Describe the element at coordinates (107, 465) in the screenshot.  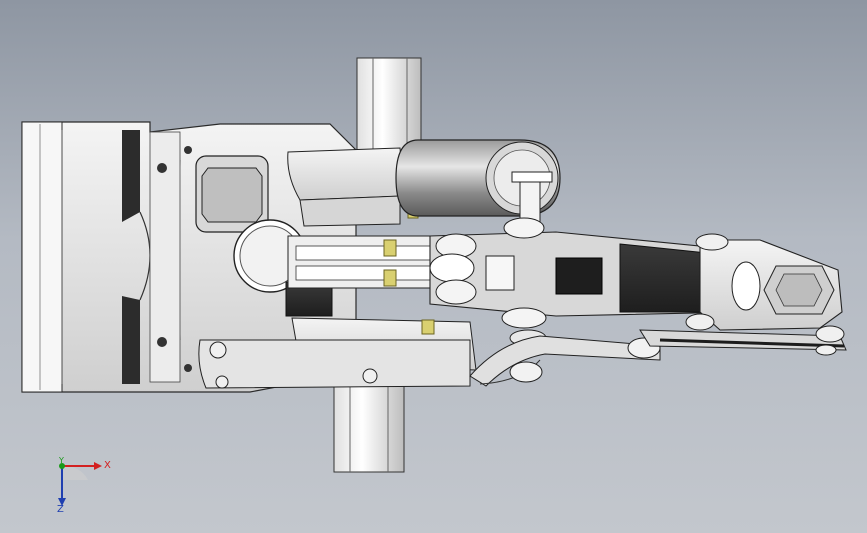
I see `axis-x-label: X` at that location.